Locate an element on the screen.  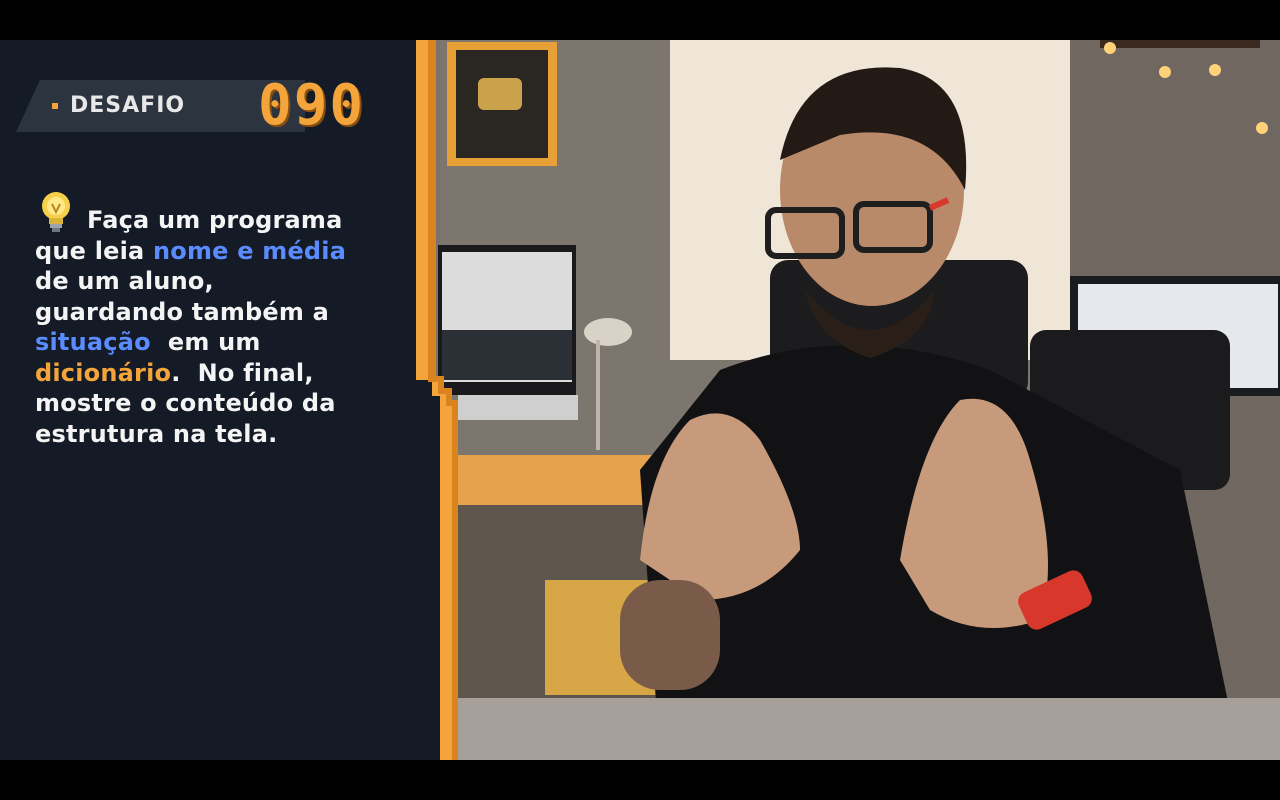
challenge-number: 090 is located at coordinates (312, 105).